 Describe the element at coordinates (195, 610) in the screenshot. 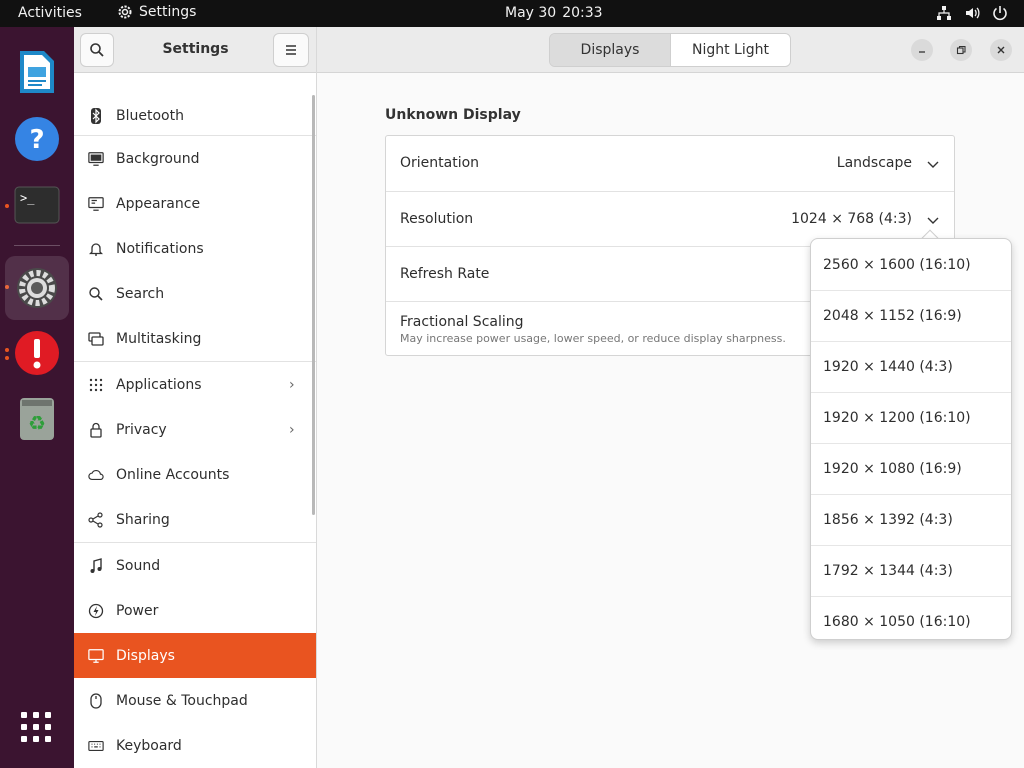

I see `sidebar-item-power: Power` at that location.